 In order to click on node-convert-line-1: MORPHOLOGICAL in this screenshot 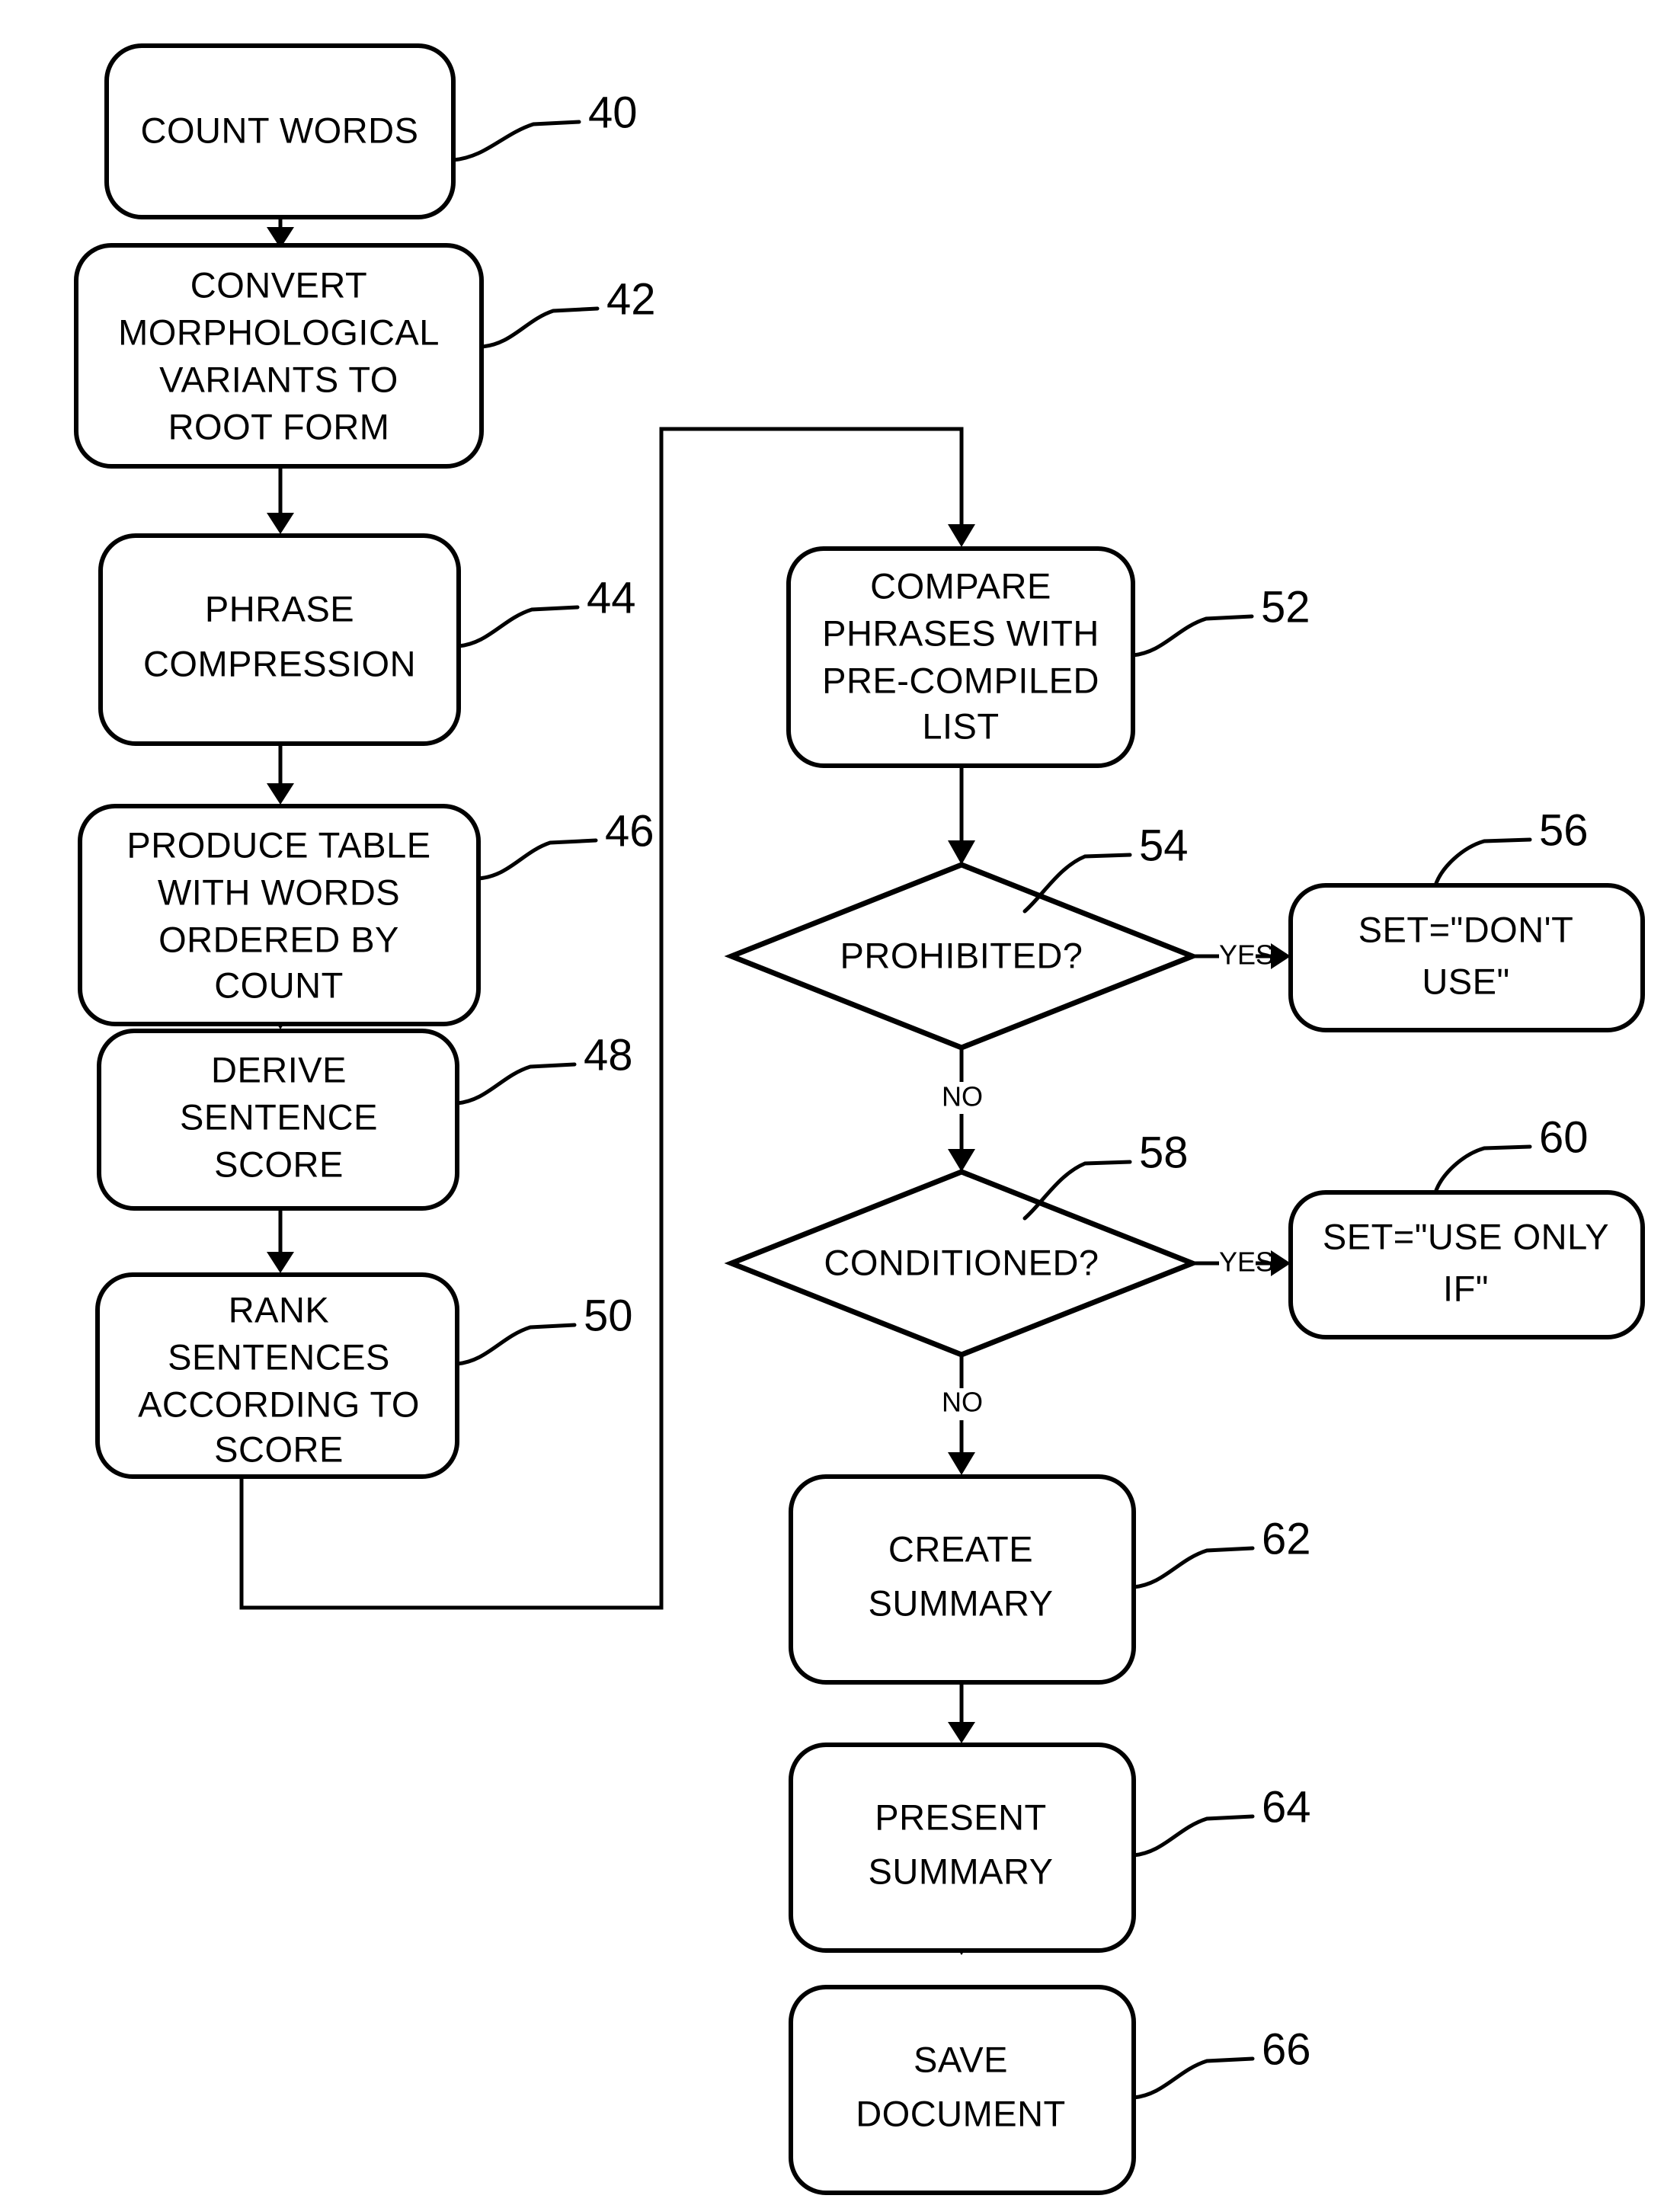, I will do `click(279, 332)`.